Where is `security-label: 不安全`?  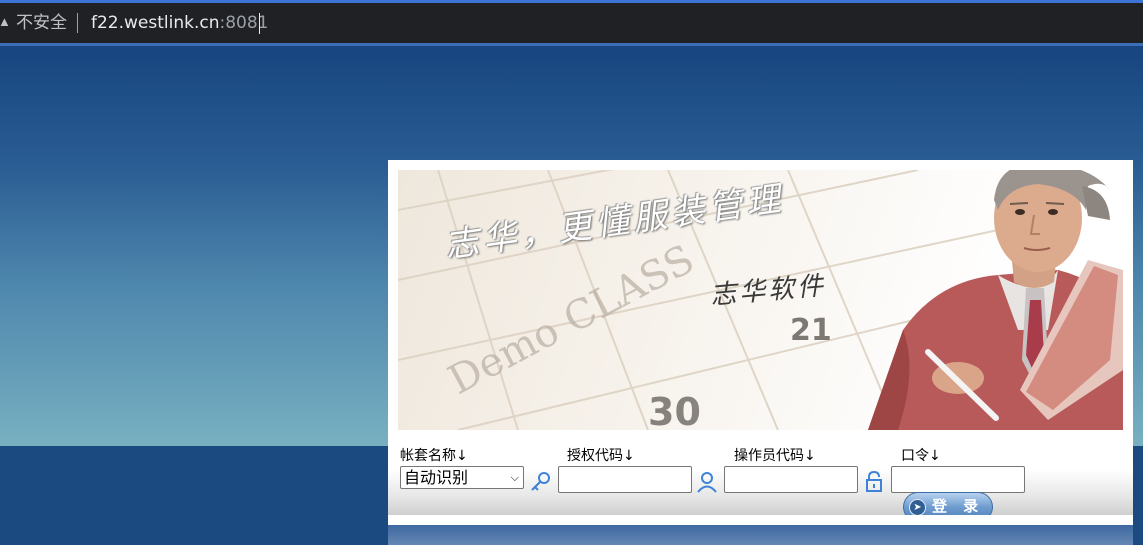 security-label: 不安全 is located at coordinates (41, 23).